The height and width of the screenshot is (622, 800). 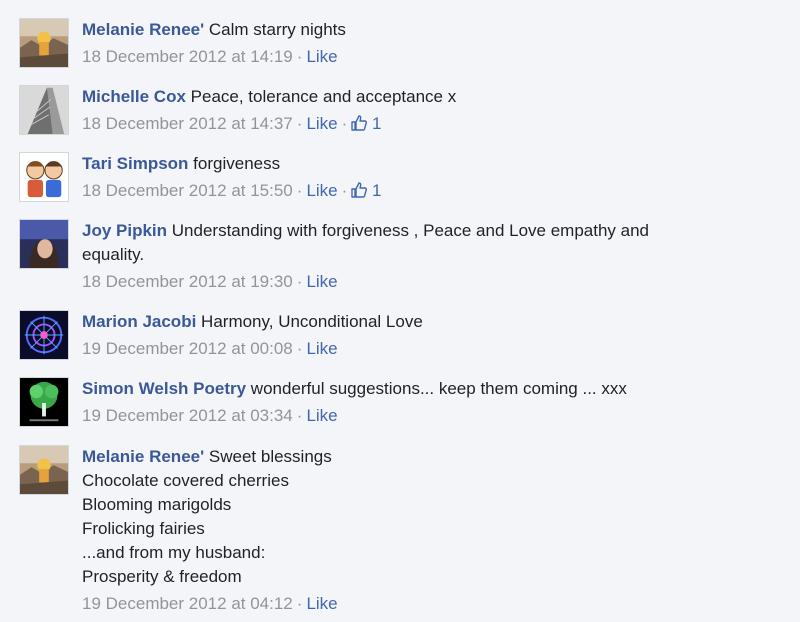 What do you see at coordinates (237, 163) in the screenshot?
I see `comment-text: forgiveness` at bounding box center [237, 163].